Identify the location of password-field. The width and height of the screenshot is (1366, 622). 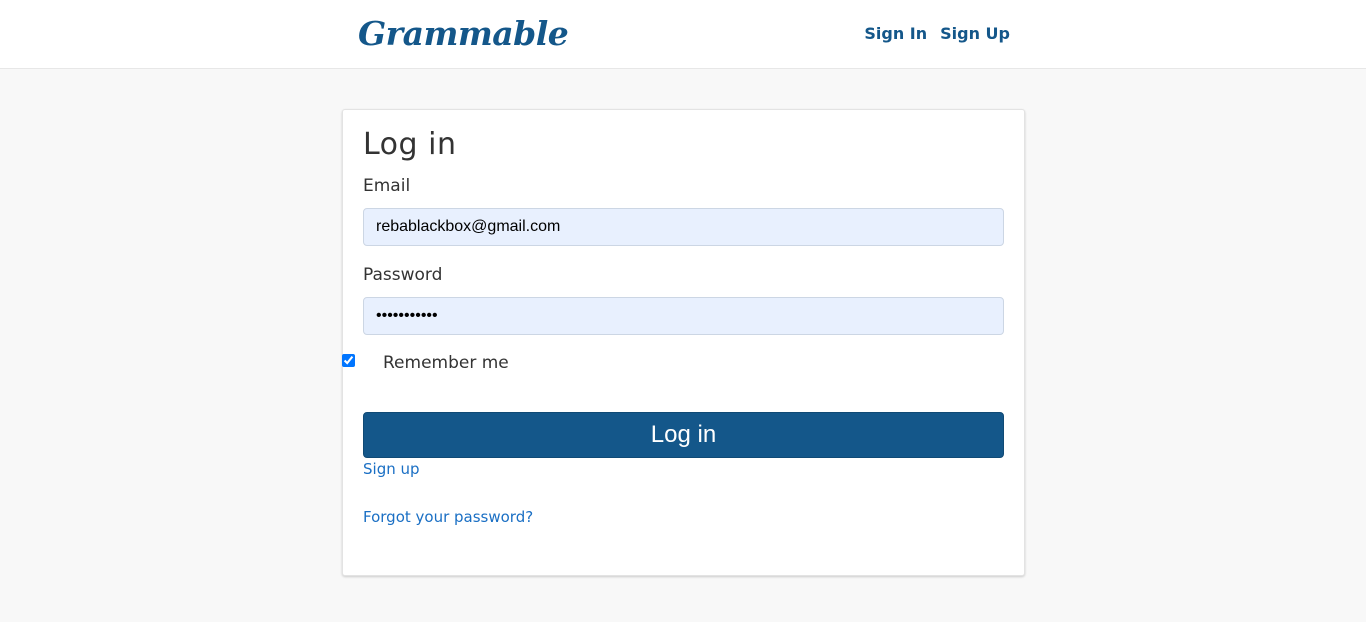
(683, 316).